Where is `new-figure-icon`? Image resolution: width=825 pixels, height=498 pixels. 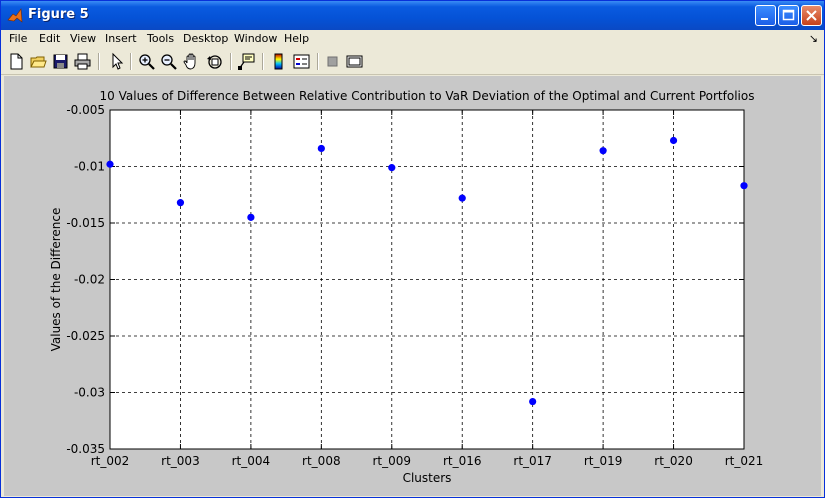
new-figure-icon is located at coordinates (16, 61).